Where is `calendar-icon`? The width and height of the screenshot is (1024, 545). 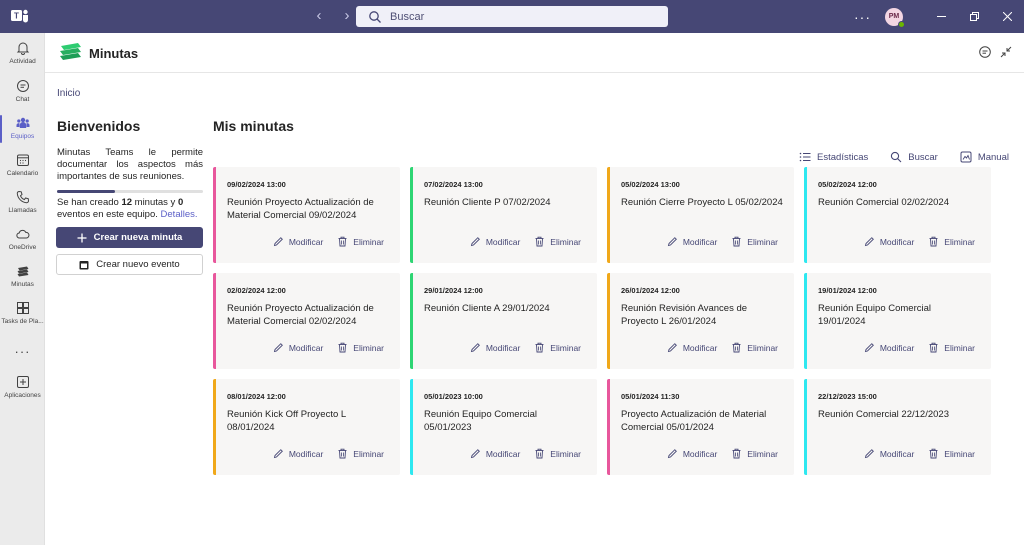
calendar-icon is located at coordinates (22, 160).